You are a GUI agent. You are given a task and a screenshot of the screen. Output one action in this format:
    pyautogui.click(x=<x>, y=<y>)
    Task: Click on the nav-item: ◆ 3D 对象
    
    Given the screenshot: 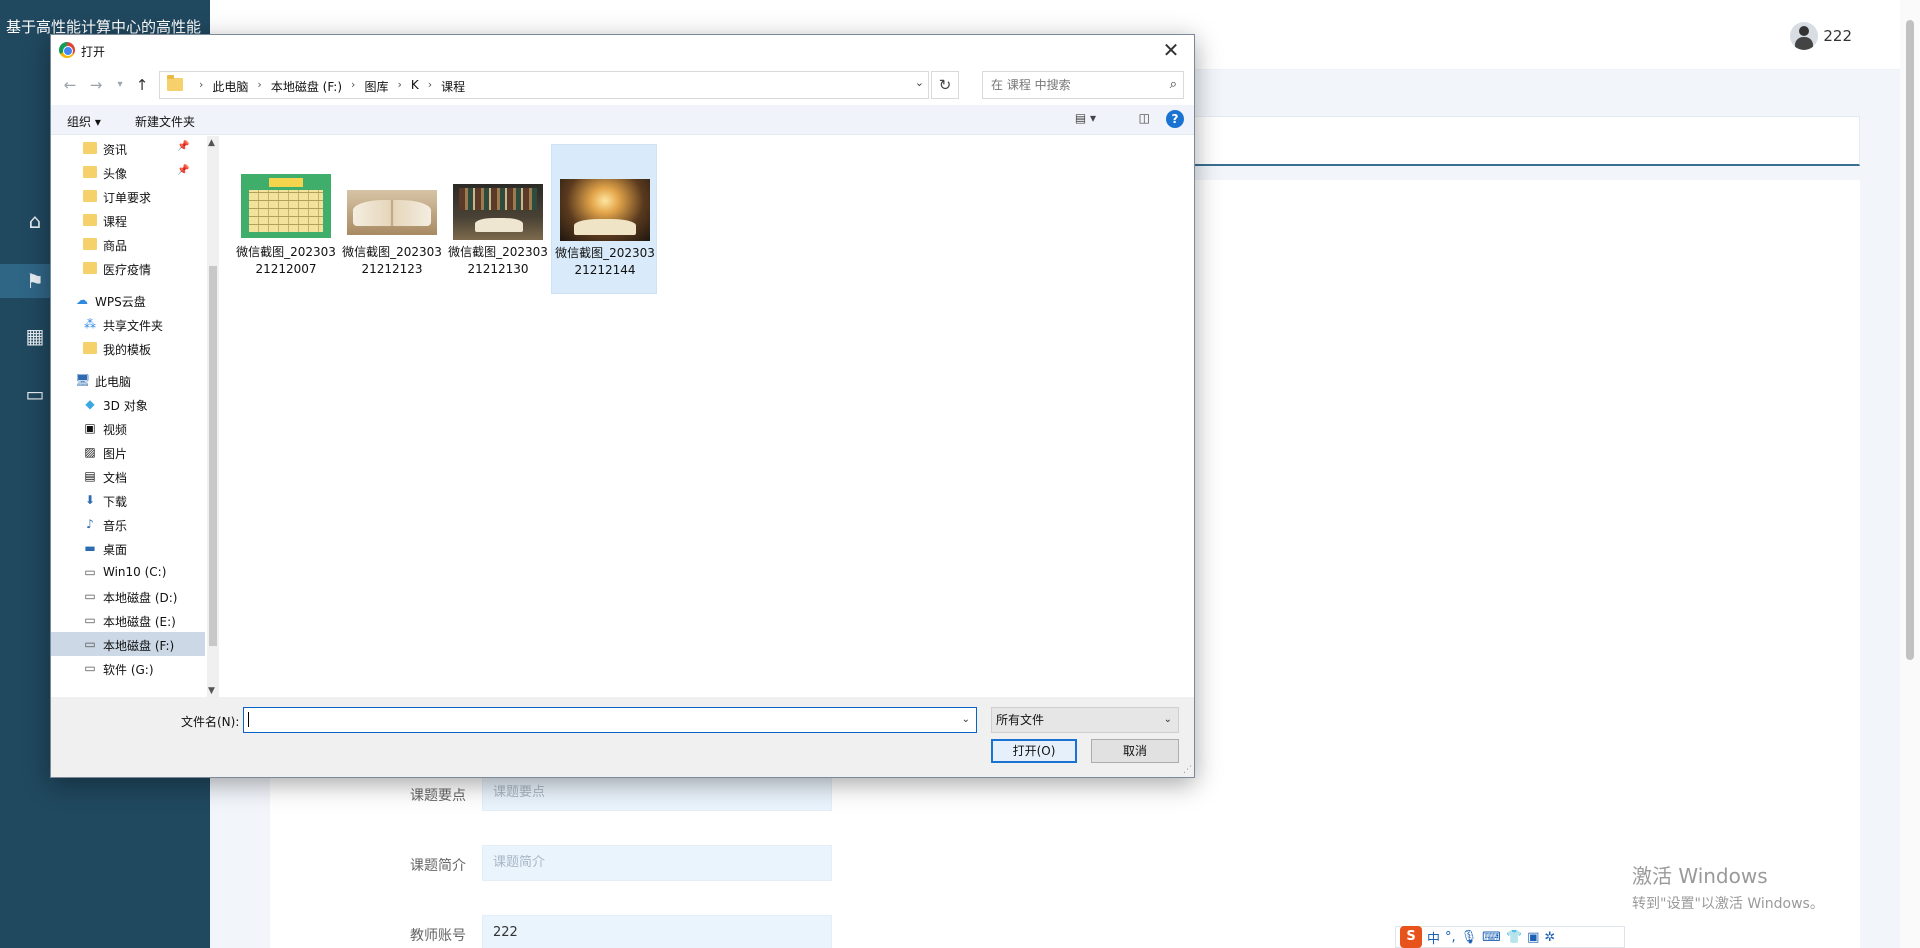 What is the action you would take?
    pyautogui.click(x=128, y=404)
    